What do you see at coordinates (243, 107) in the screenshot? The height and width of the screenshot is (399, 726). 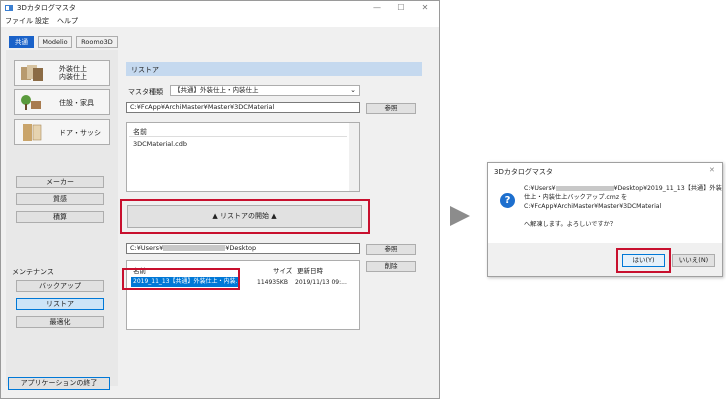 I see `master-path-field: C:¥FcApp¥ArchiMaster¥Master¥3DCMaterial` at bounding box center [243, 107].